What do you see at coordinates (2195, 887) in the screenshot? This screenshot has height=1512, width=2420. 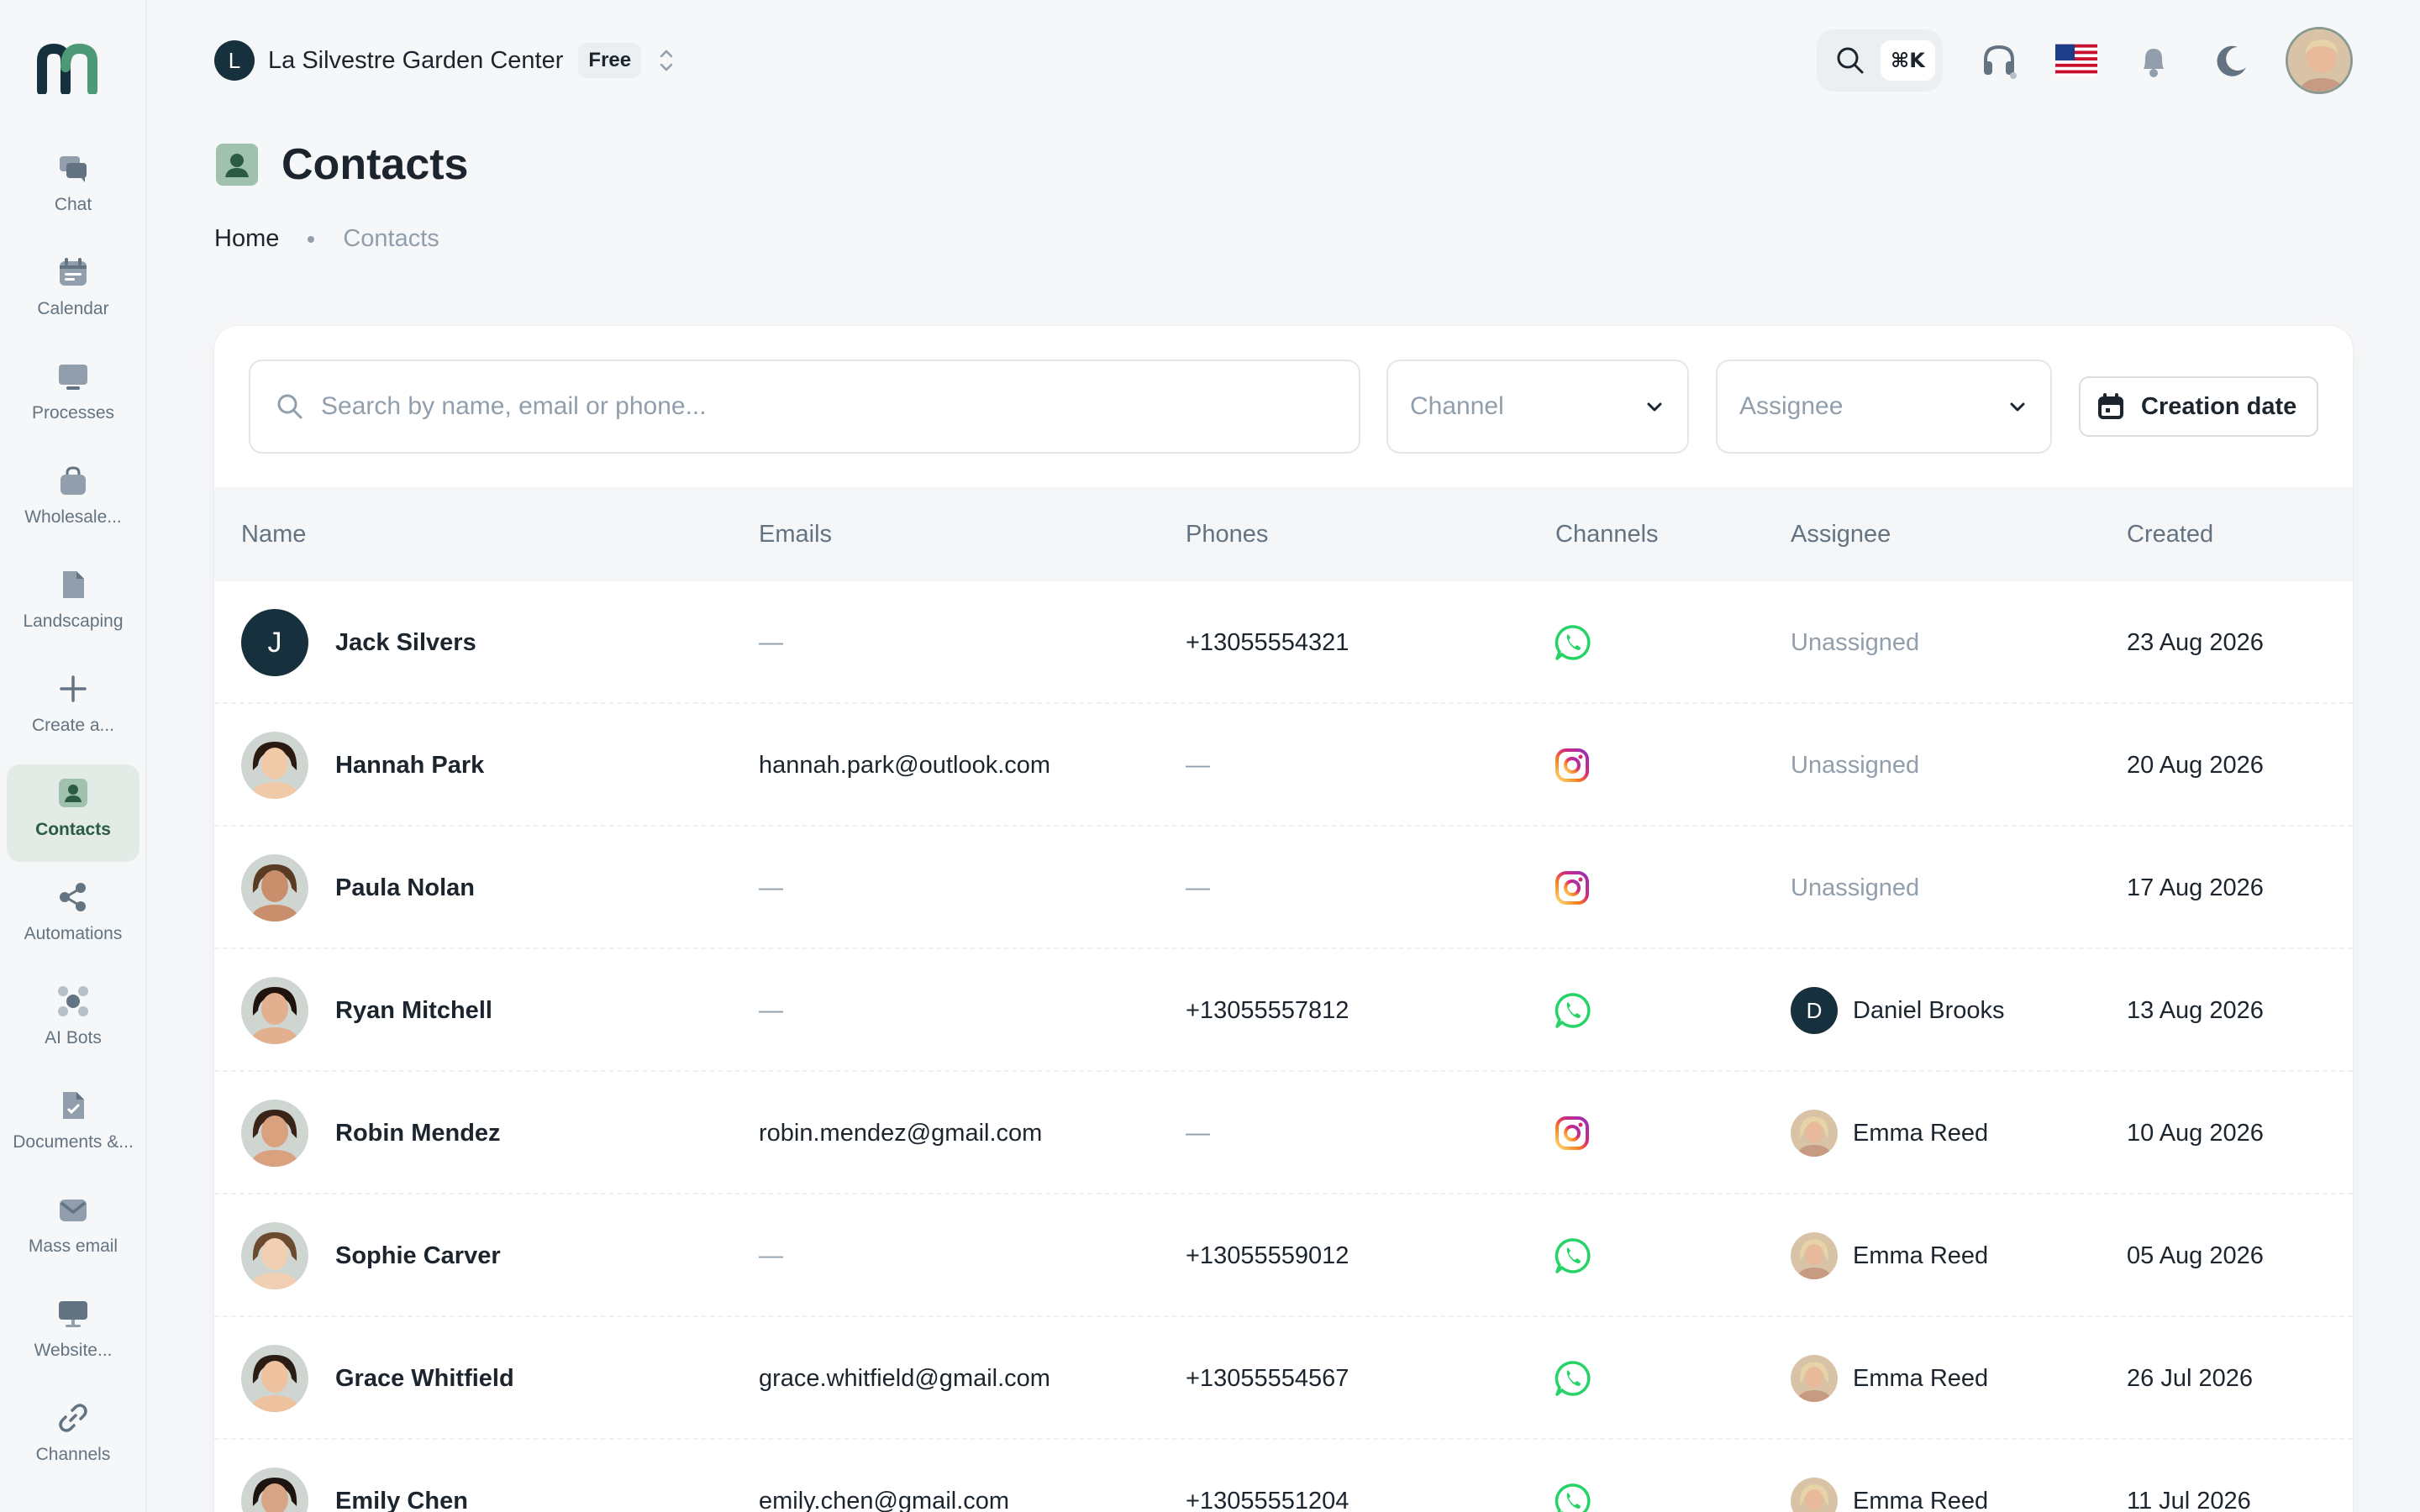 I see `contact-created-date: 17 Aug 2026` at bounding box center [2195, 887].